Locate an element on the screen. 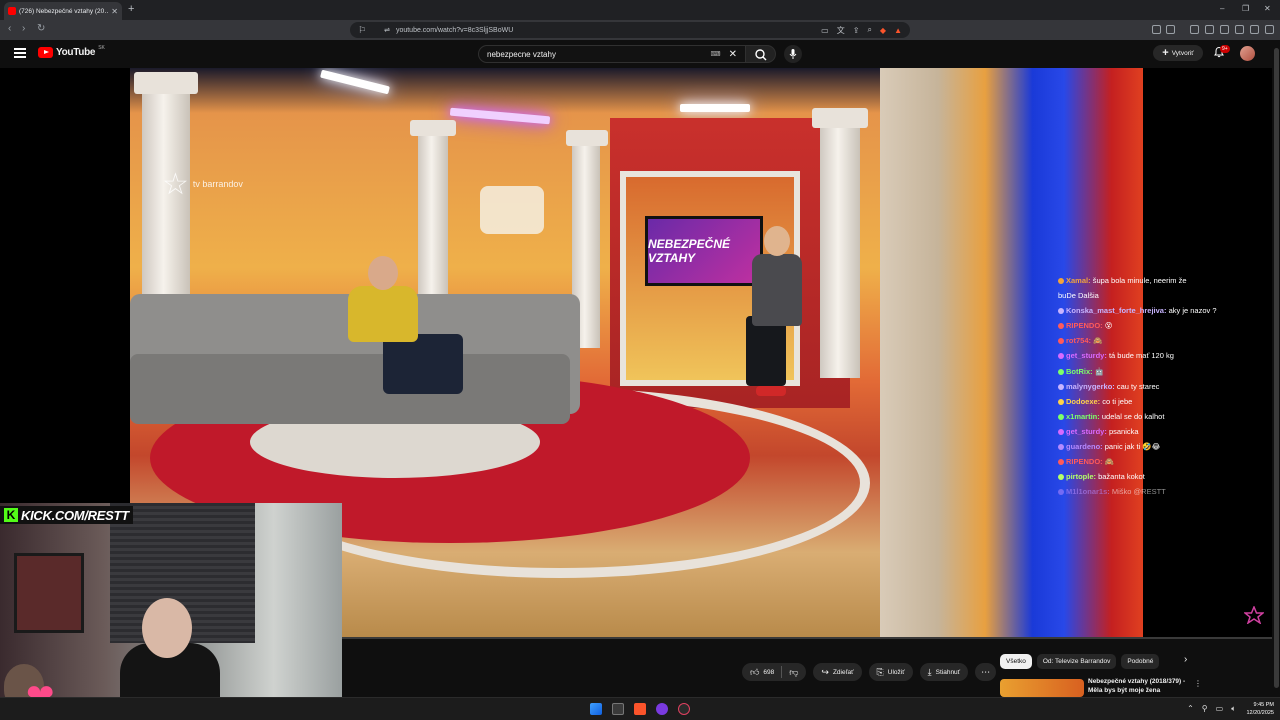 The image size is (1280, 720). keyboard-icon: ⌨ is located at coordinates (716, 54).